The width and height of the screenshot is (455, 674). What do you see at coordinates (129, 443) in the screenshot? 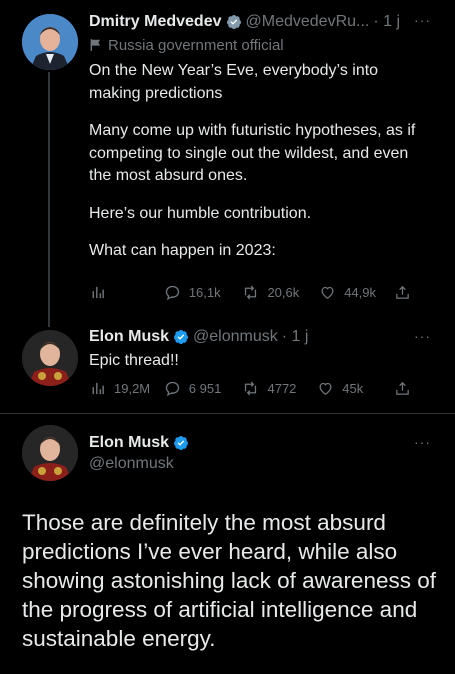
I see `tweet3-author-name: Elon Musk` at bounding box center [129, 443].